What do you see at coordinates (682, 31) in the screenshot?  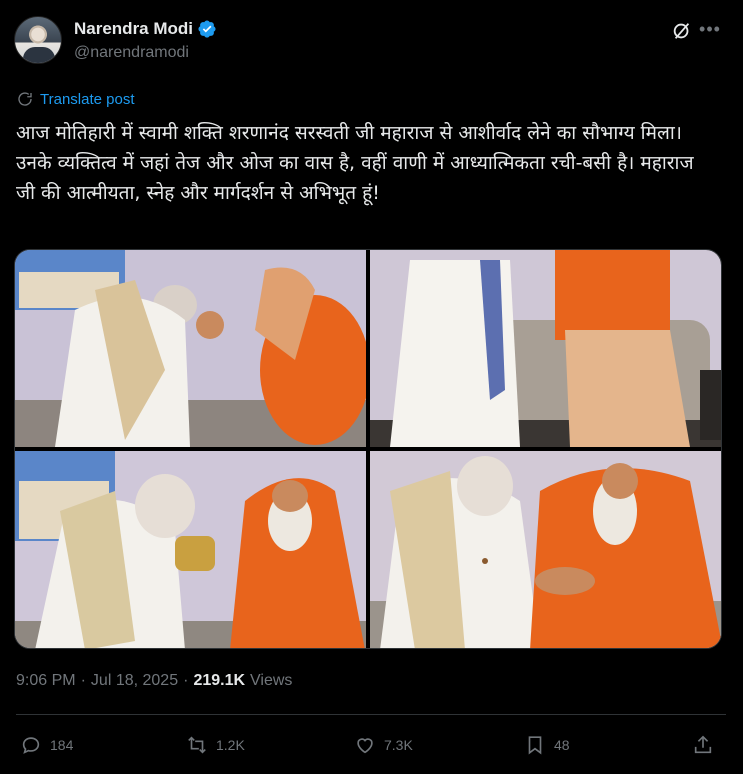 I see `grok-icon` at bounding box center [682, 31].